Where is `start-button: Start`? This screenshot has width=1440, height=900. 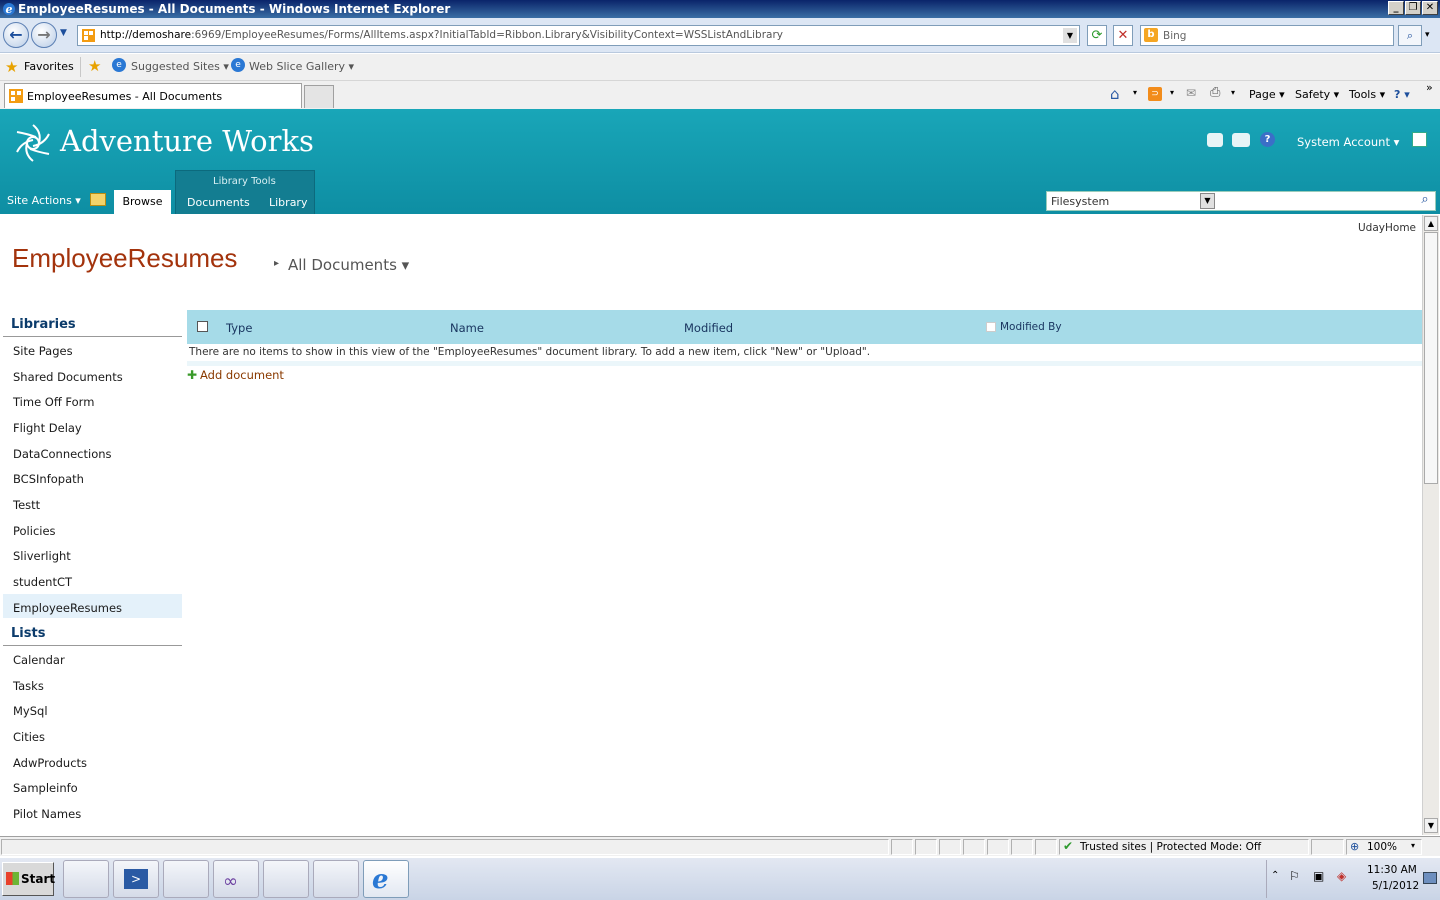
start-button: Start is located at coordinates (28, 879).